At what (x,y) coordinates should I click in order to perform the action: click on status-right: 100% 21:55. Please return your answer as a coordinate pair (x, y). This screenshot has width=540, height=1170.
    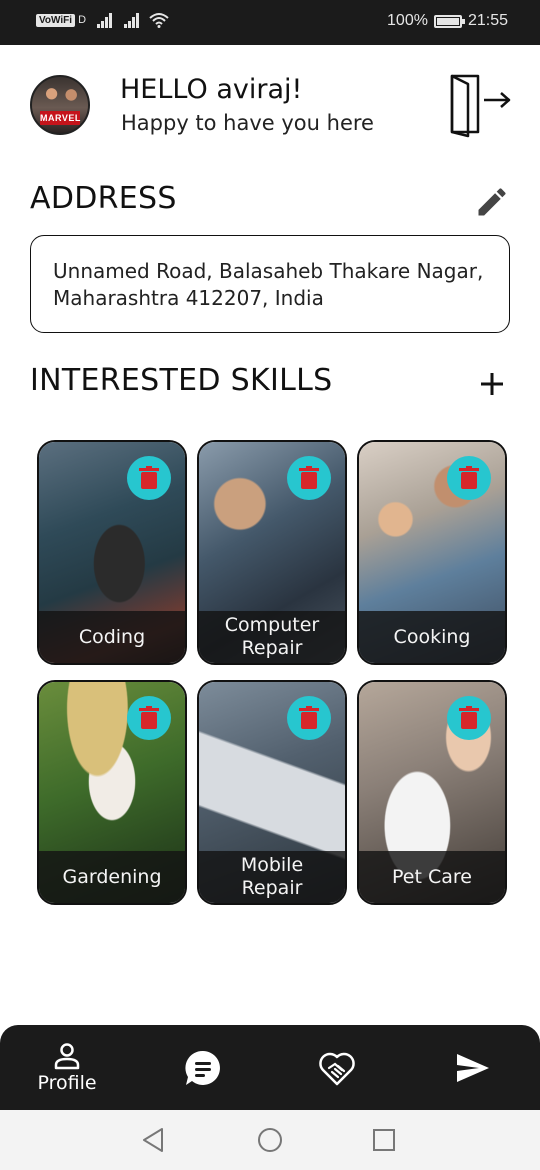
    Looking at the image, I should click on (447, 21).